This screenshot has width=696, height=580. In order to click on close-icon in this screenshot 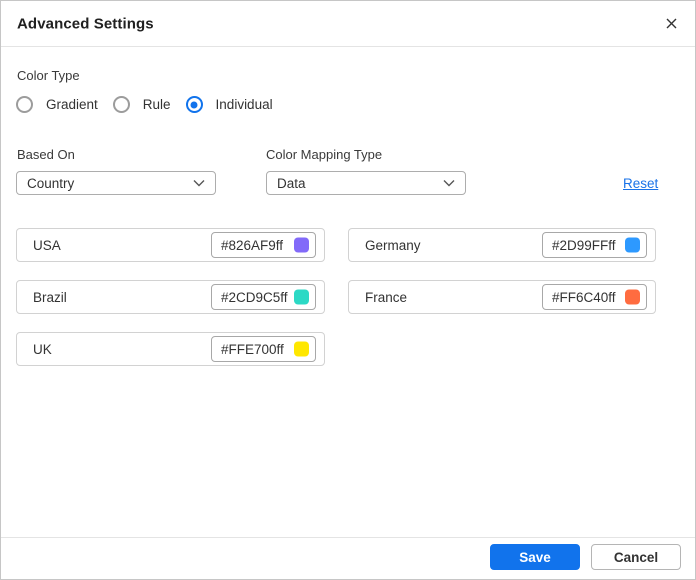, I will do `click(671, 24)`.